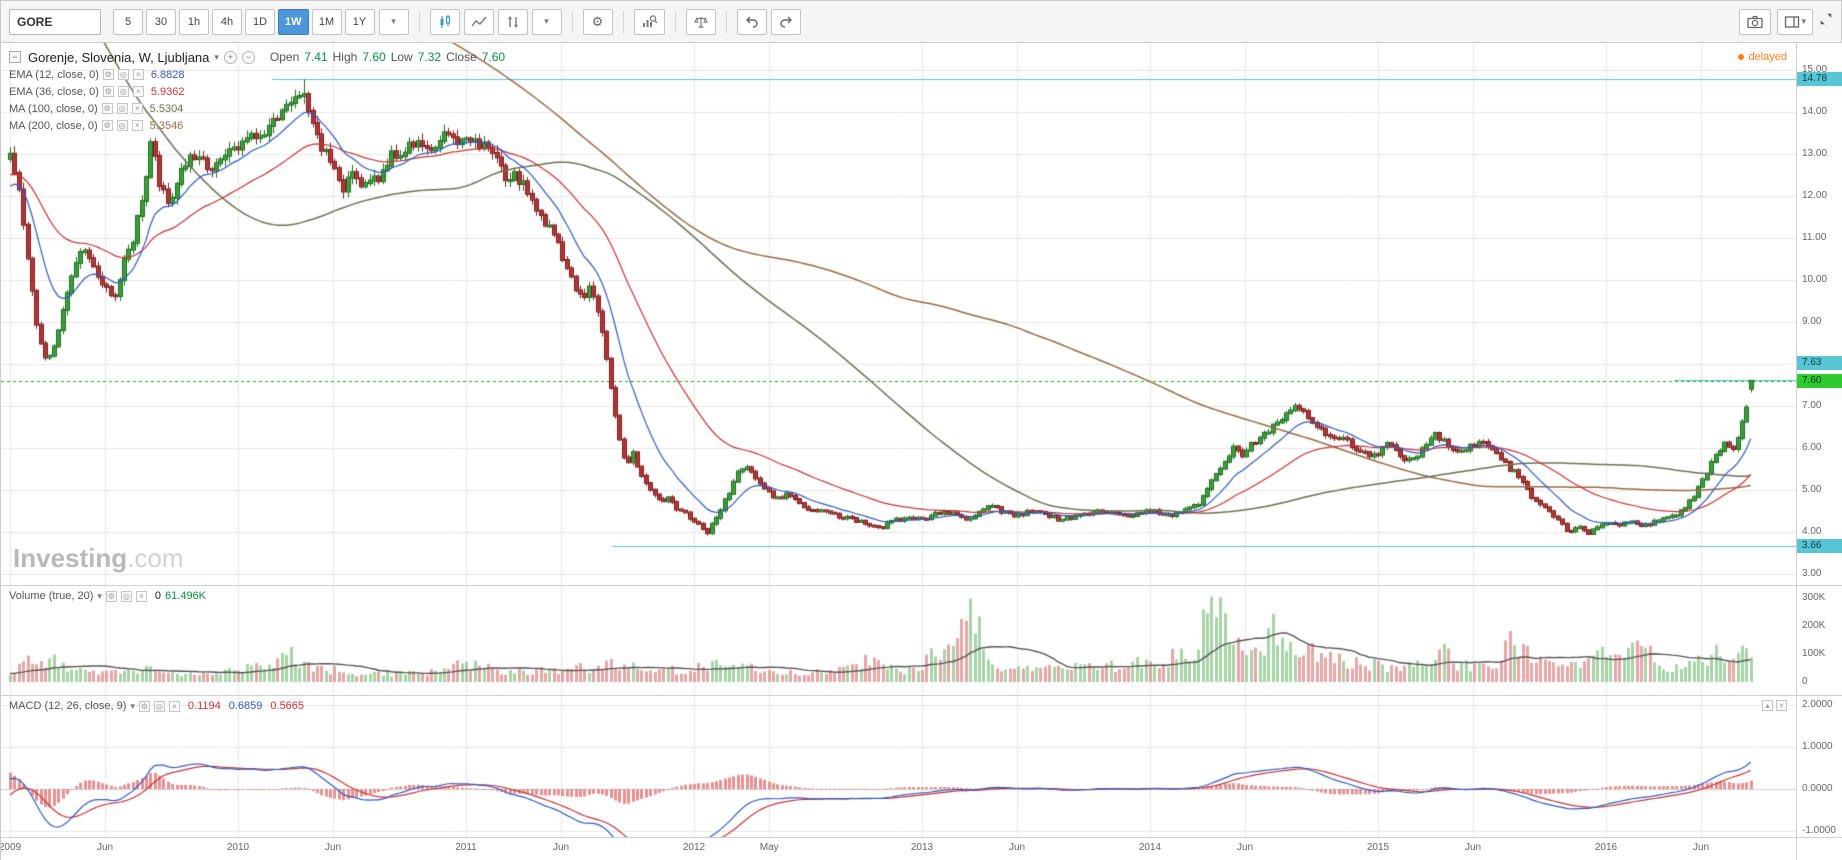  Describe the element at coordinates (461, 57) in the screenshot. I see `close-label: Close` at that location.